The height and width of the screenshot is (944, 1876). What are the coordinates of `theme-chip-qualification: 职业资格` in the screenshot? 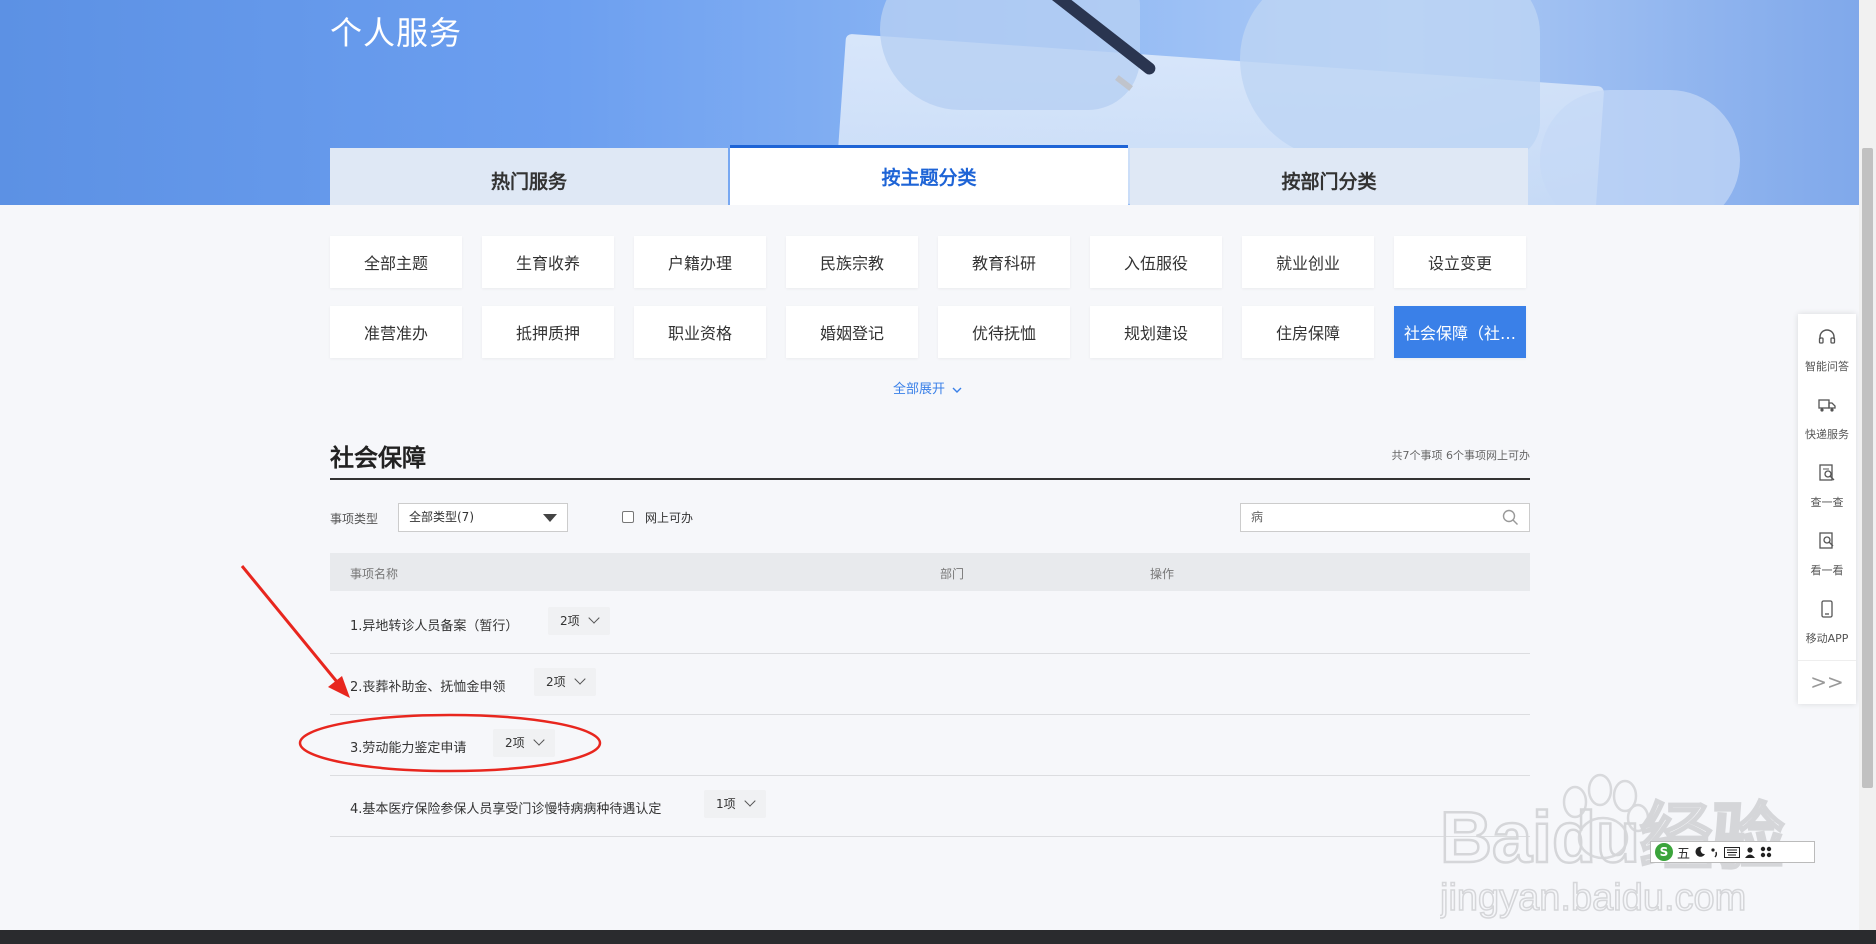 It's located at (700, 332).